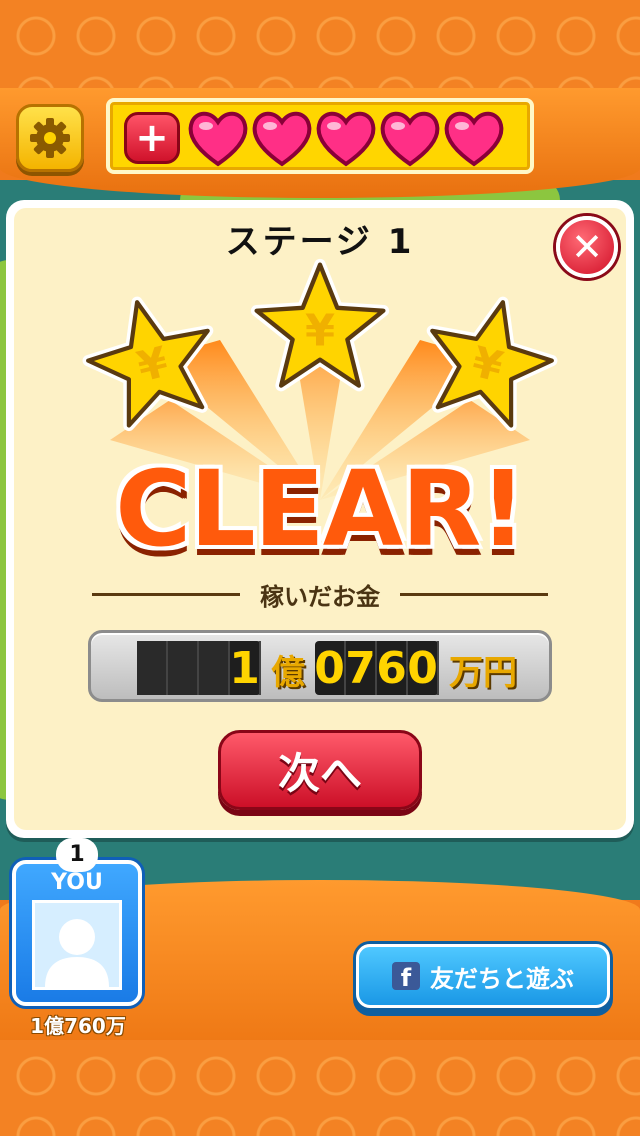  What do you see at coordinates (392, 668) in the screenshot?
I see `counter-digit: 6` at bounding box center [392, 668].